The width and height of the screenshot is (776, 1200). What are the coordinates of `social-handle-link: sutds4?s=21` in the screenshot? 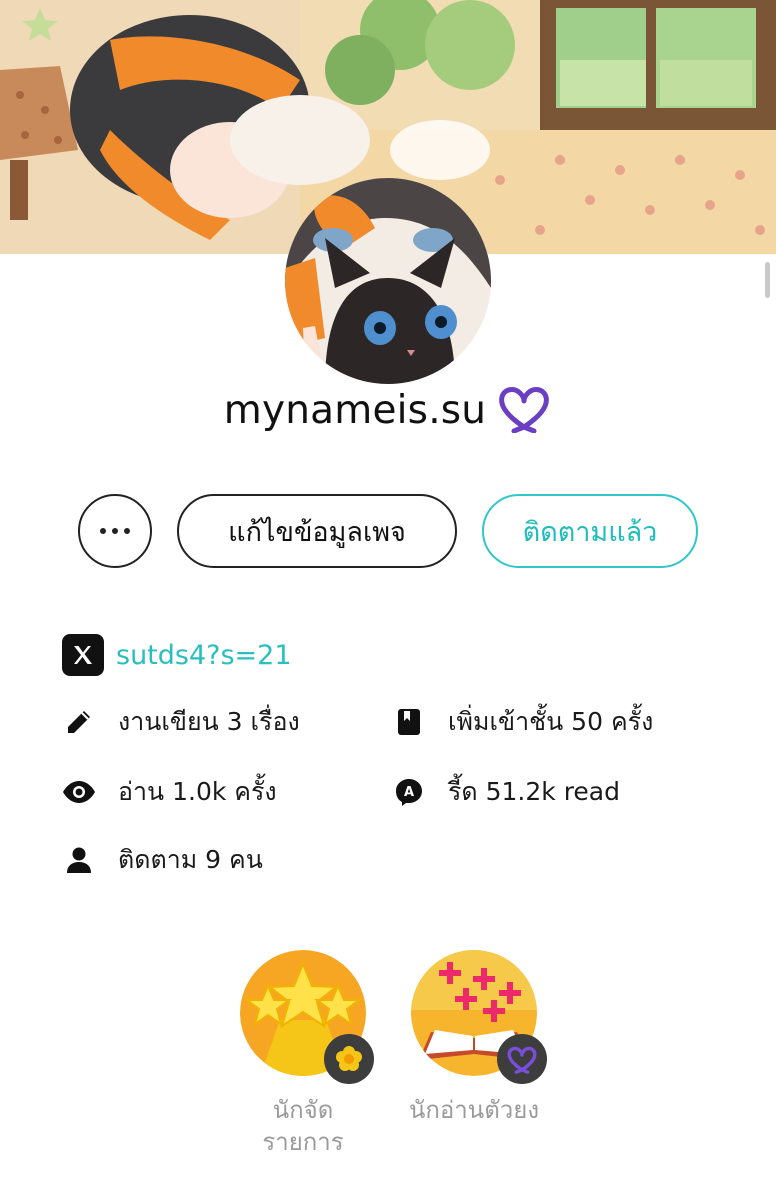 It's located at (204, 655).